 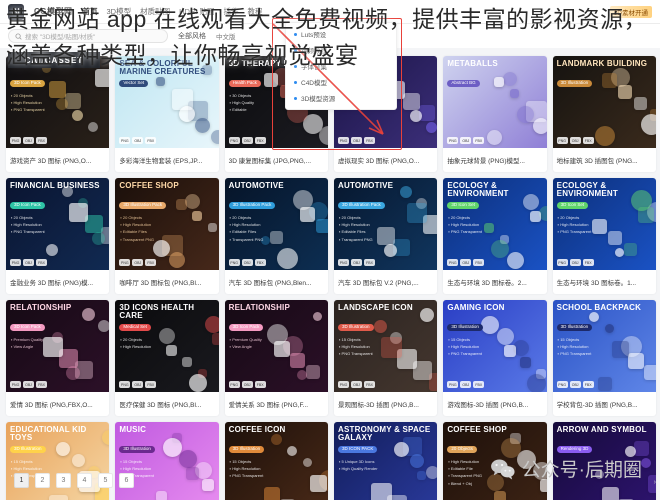 What do you see at coordinates (126, 480) in the screenshot?
I see `page-button-6: 6` at bounding box center [126, 480].